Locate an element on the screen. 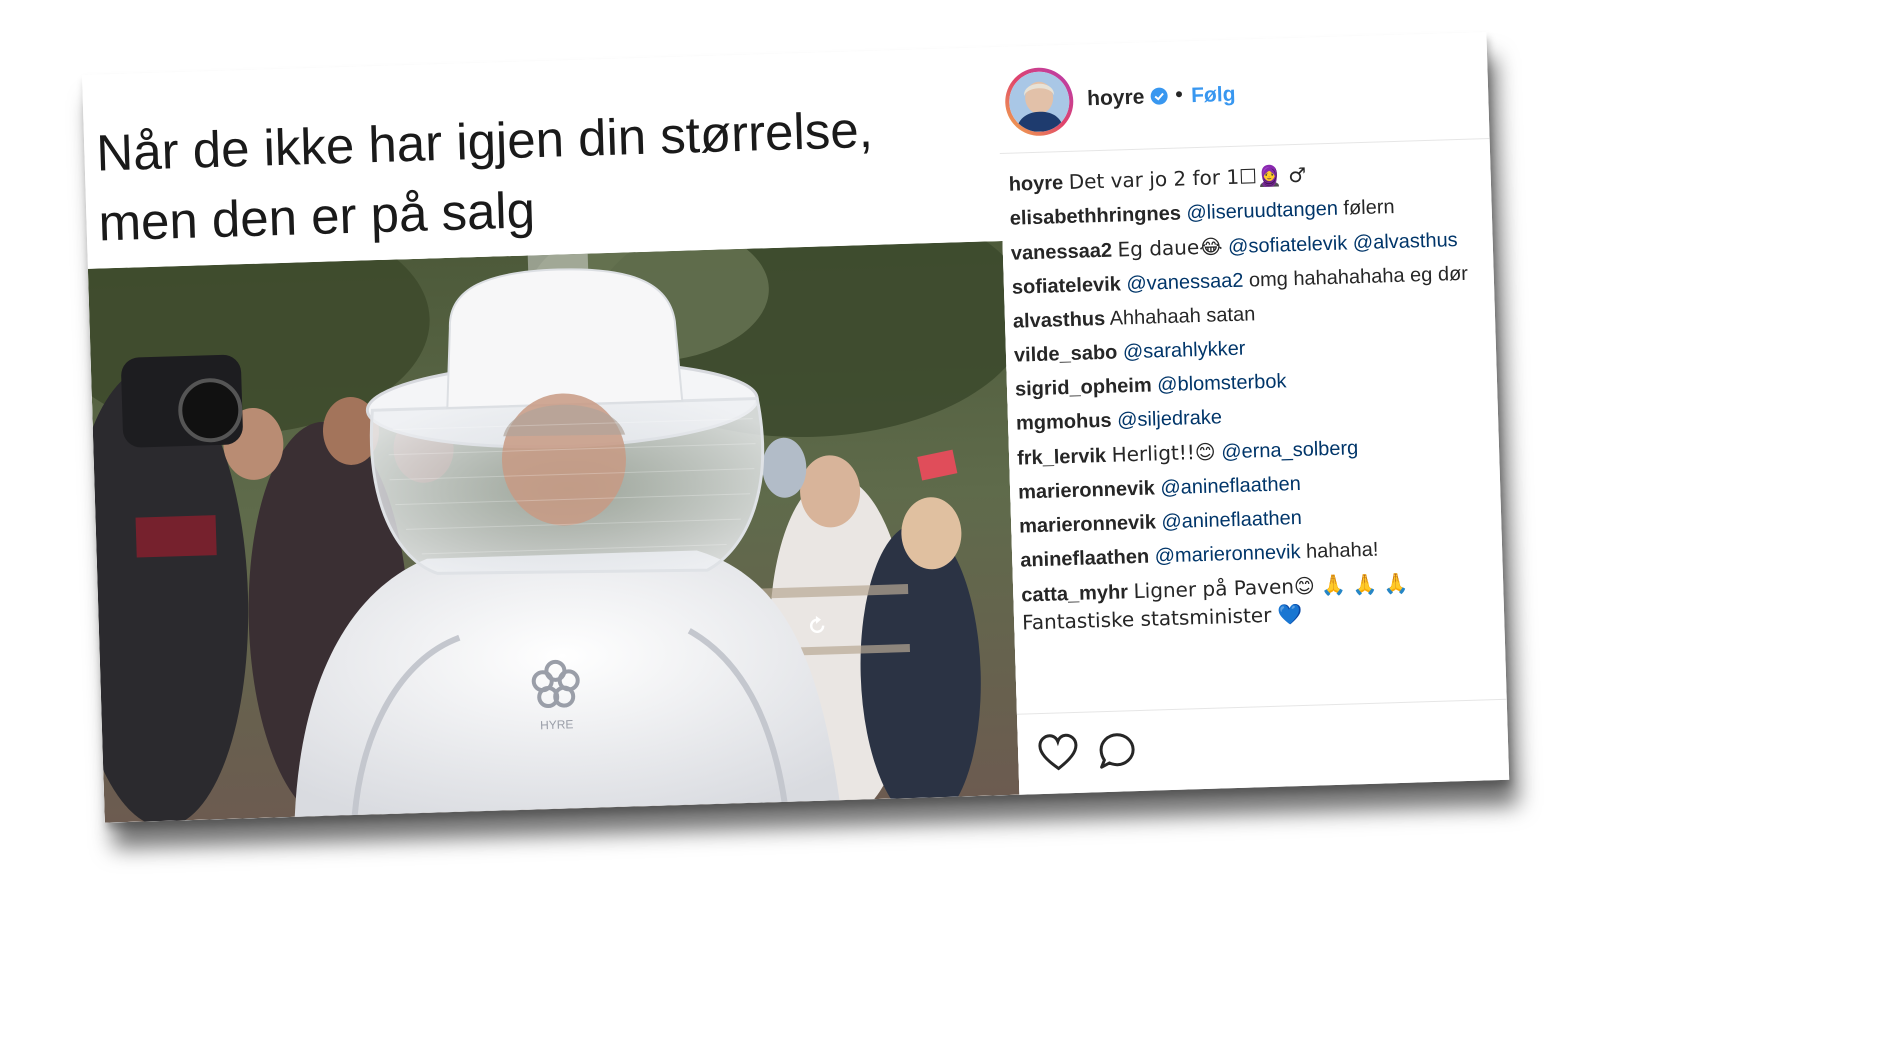 The height and width of the screenshot is (1063, 1890). comment: frk_lervik Herligt!!😊 @erna_solberg is located at coordinates (1253, 451).